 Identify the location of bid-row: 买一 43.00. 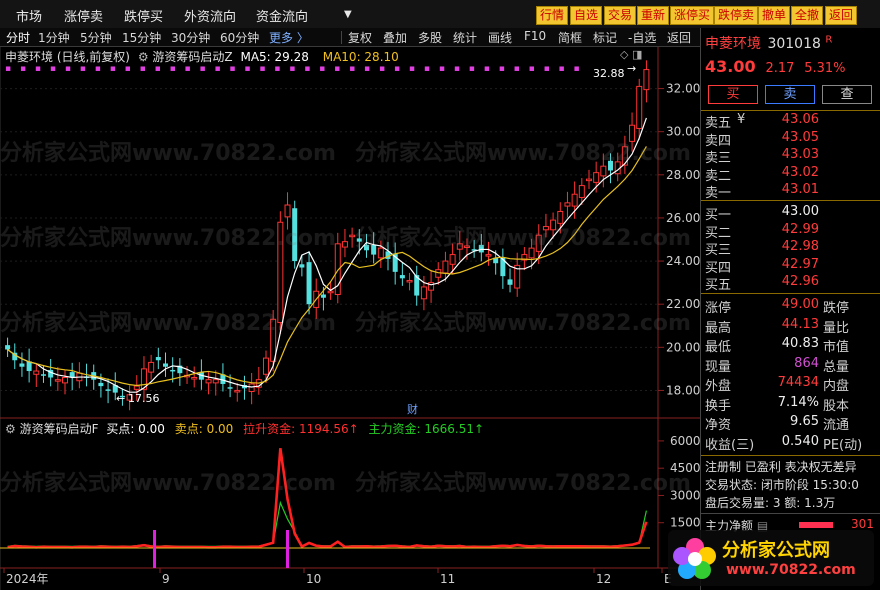
(792, 213).